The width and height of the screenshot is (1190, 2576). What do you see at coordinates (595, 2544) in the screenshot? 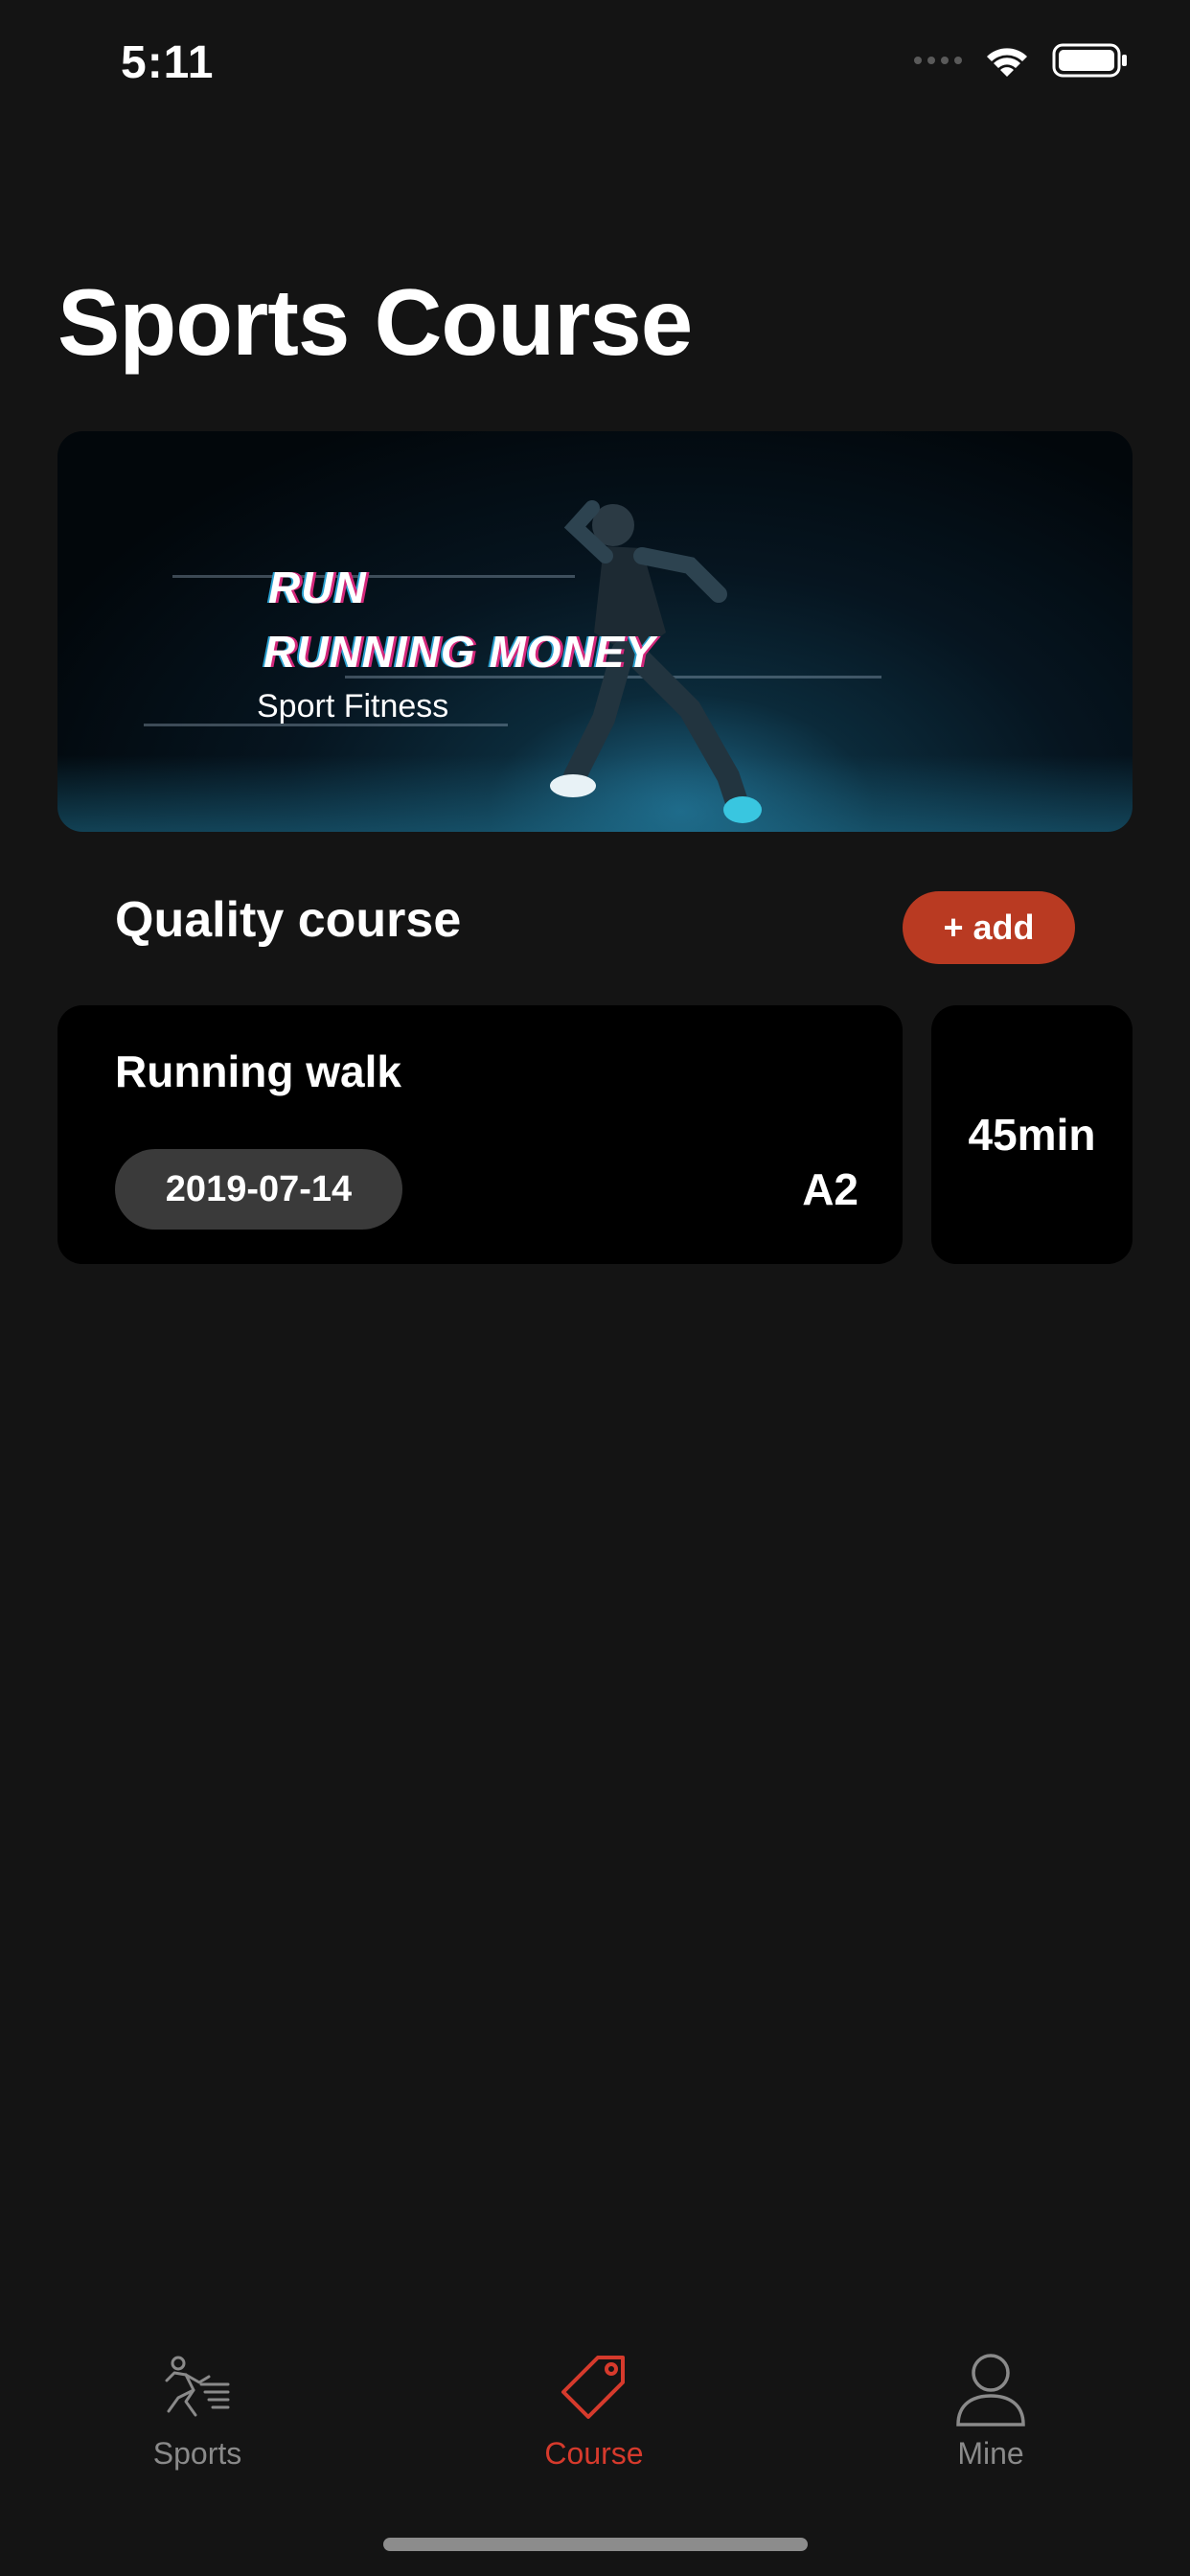
I see `home-indicator` at bounding box center [595, 2544].